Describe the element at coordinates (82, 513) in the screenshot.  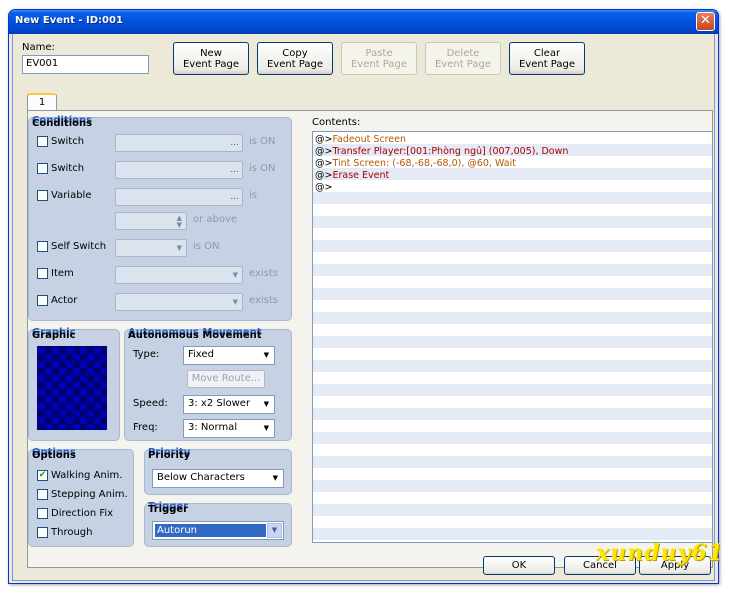
I see `direction-fix-label: Direction Fix` at that location.